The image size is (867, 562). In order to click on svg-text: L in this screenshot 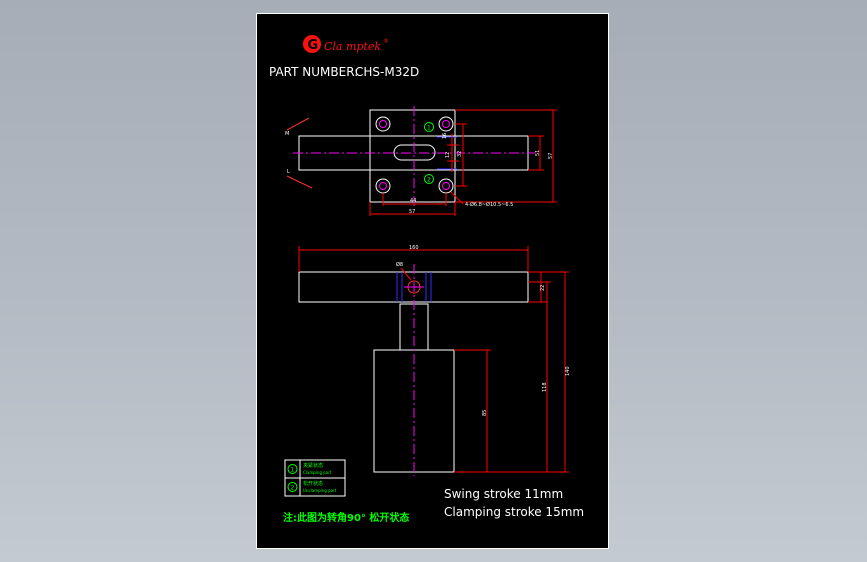, I will do `click(288, 172)`.